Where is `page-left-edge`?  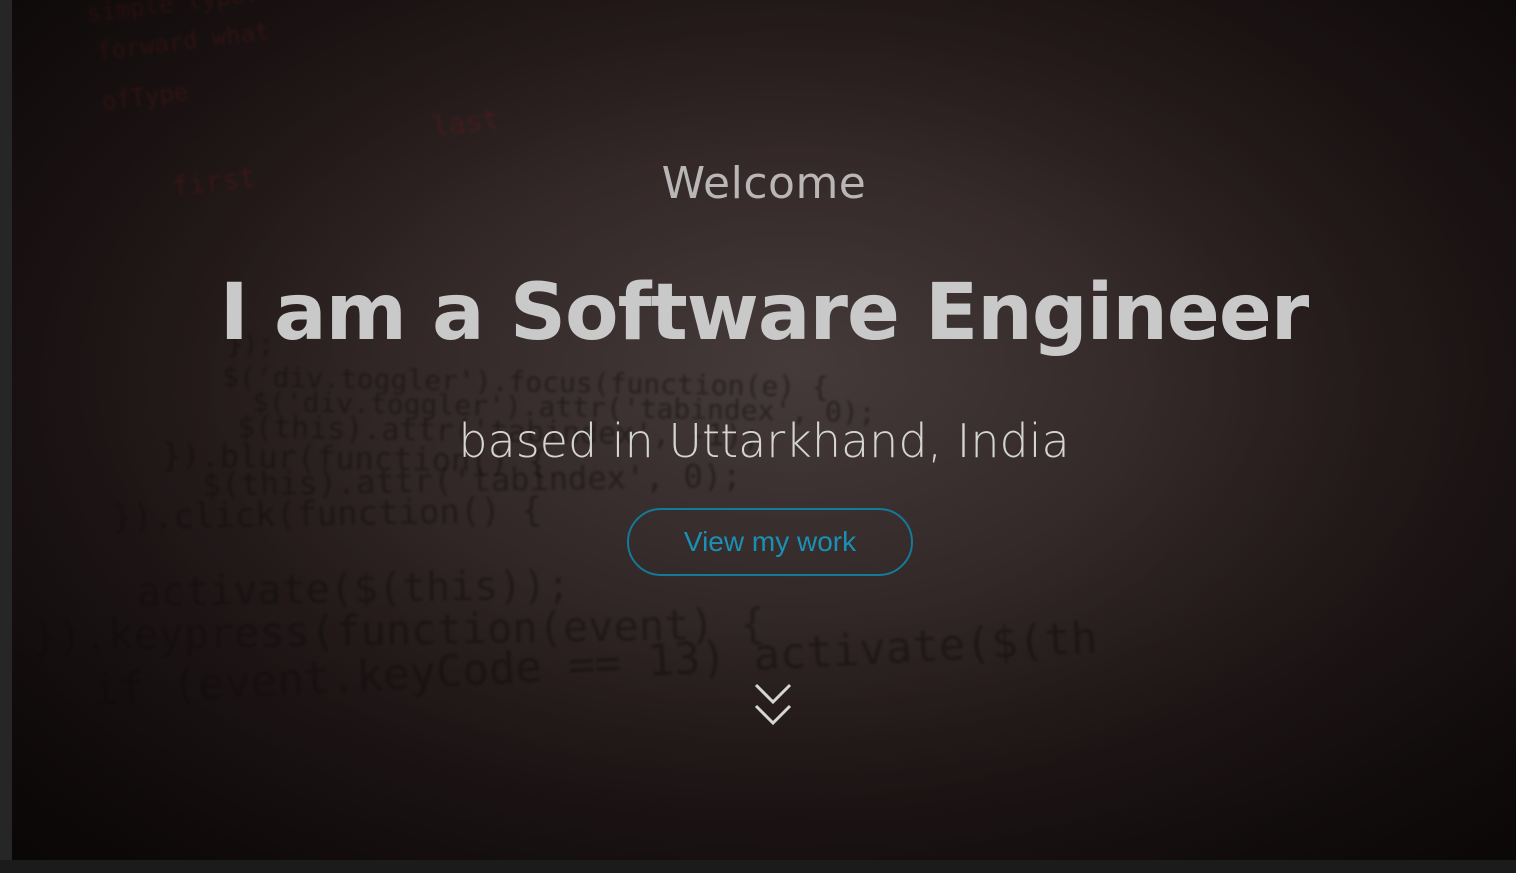 page-left-edge is located at coordinates (6, 436).